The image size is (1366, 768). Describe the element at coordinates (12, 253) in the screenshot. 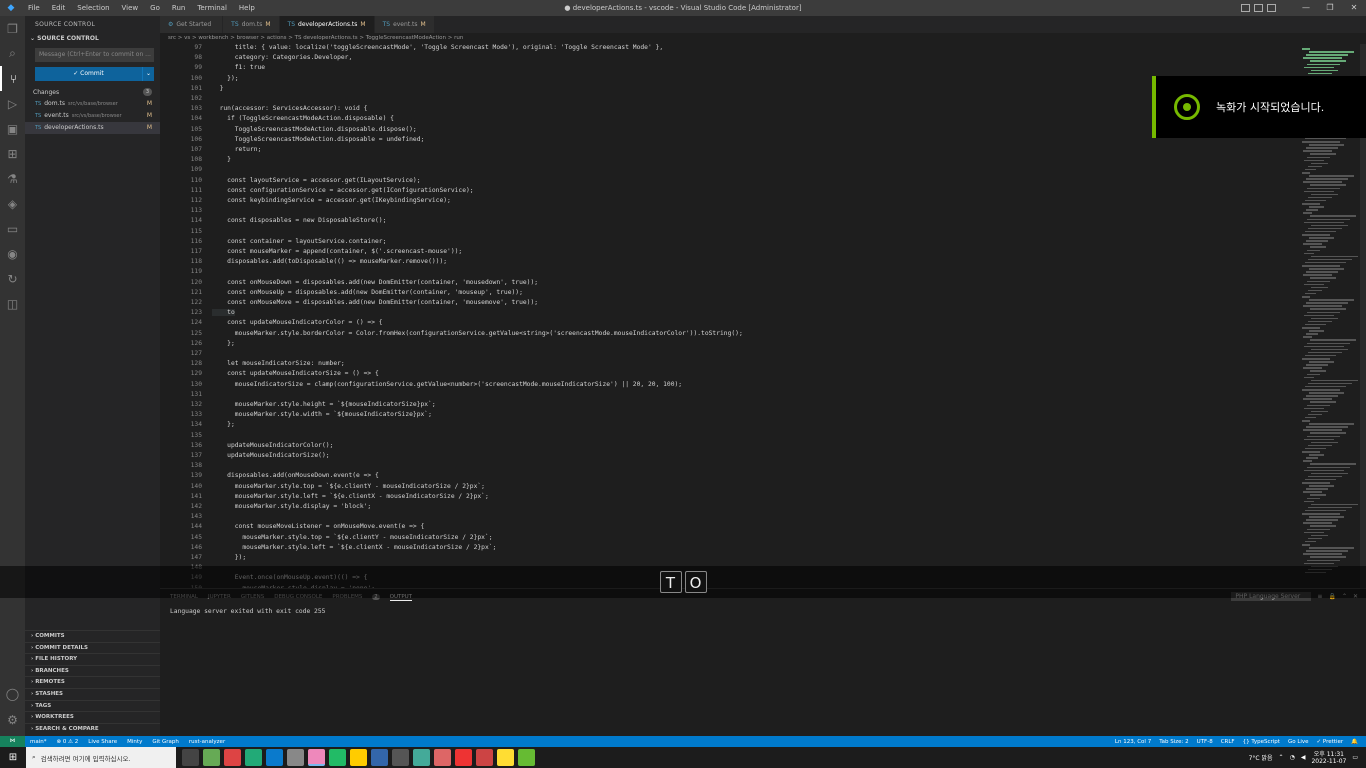

I see `gitlens-icon: ◉` at that location.